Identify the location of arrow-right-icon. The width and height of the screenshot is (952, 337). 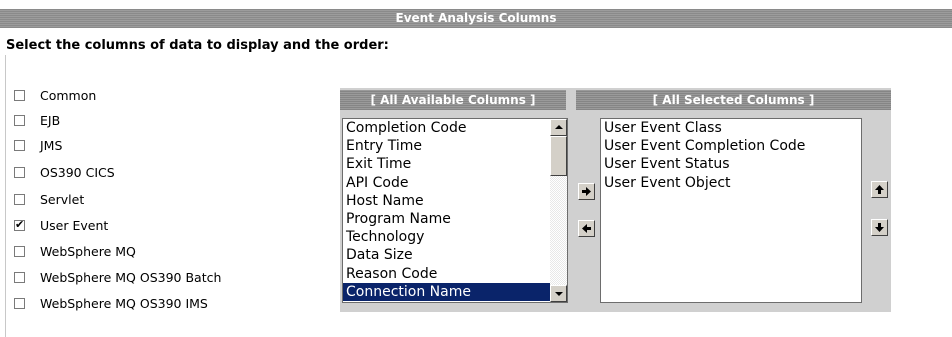
(586, 191).